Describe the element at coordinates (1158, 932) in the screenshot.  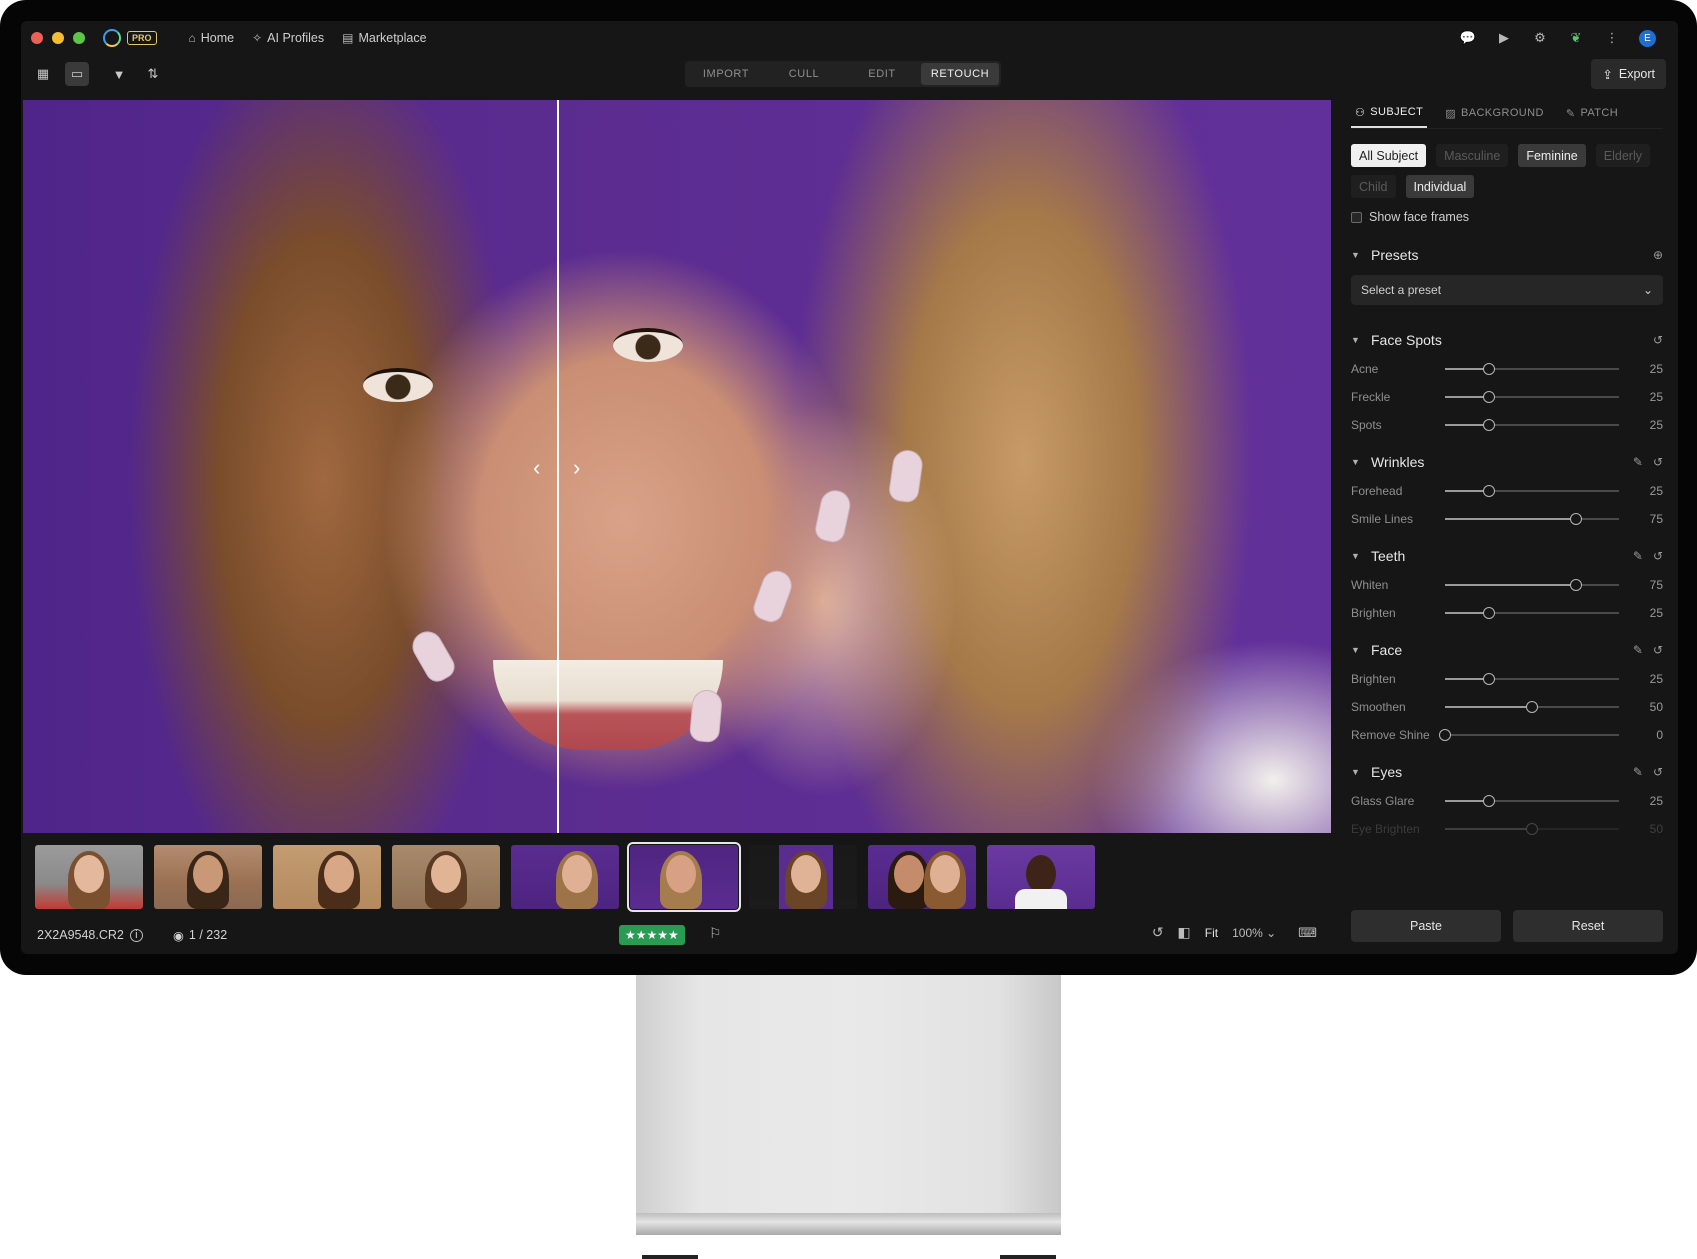
I see `history-icon: ↺` at that location.